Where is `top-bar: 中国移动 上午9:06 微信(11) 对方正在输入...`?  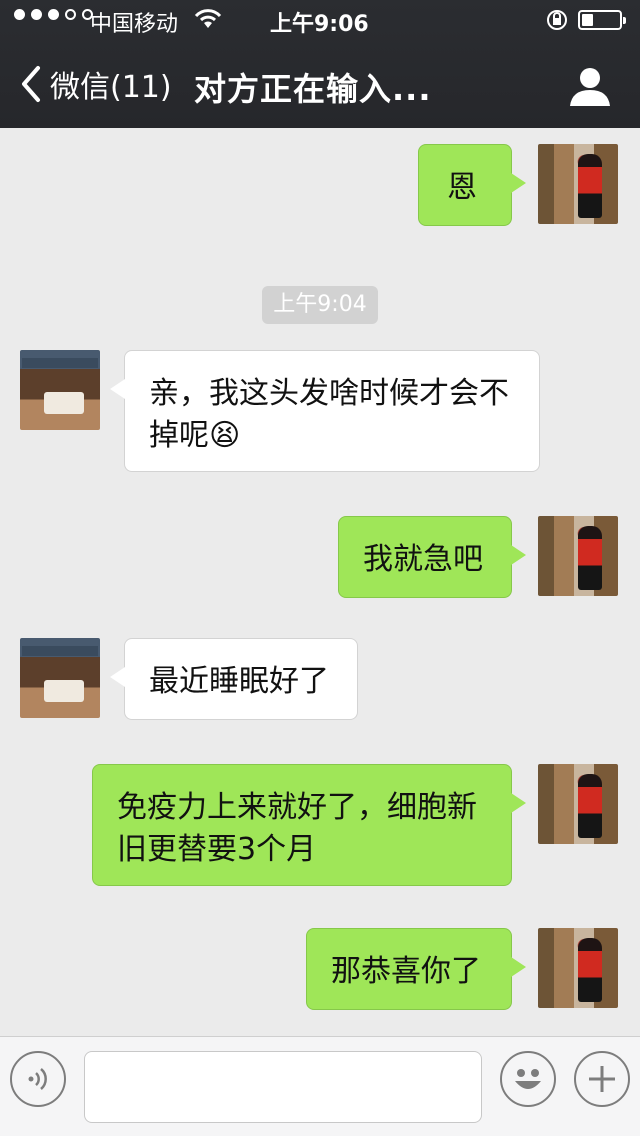
top-bar: 中国移动 上午9:06 微信(11) 对方正在输入... is located at coordinates (320, 64).